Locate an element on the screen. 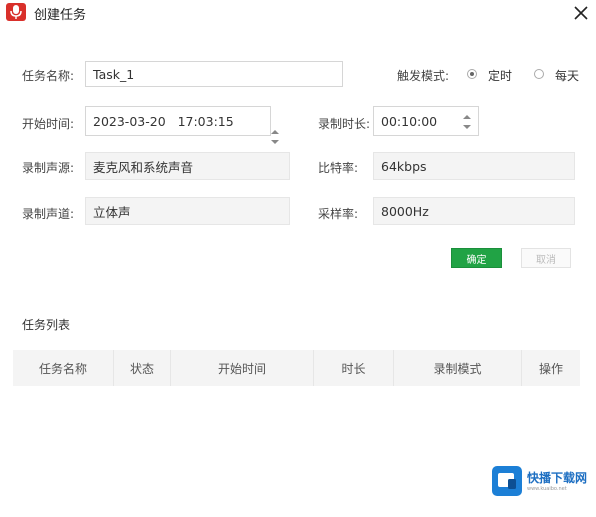 Image resolution: width=596 pixels, height=517 pixels. confirm-button: 确定 is located at coordinates (476, 258).